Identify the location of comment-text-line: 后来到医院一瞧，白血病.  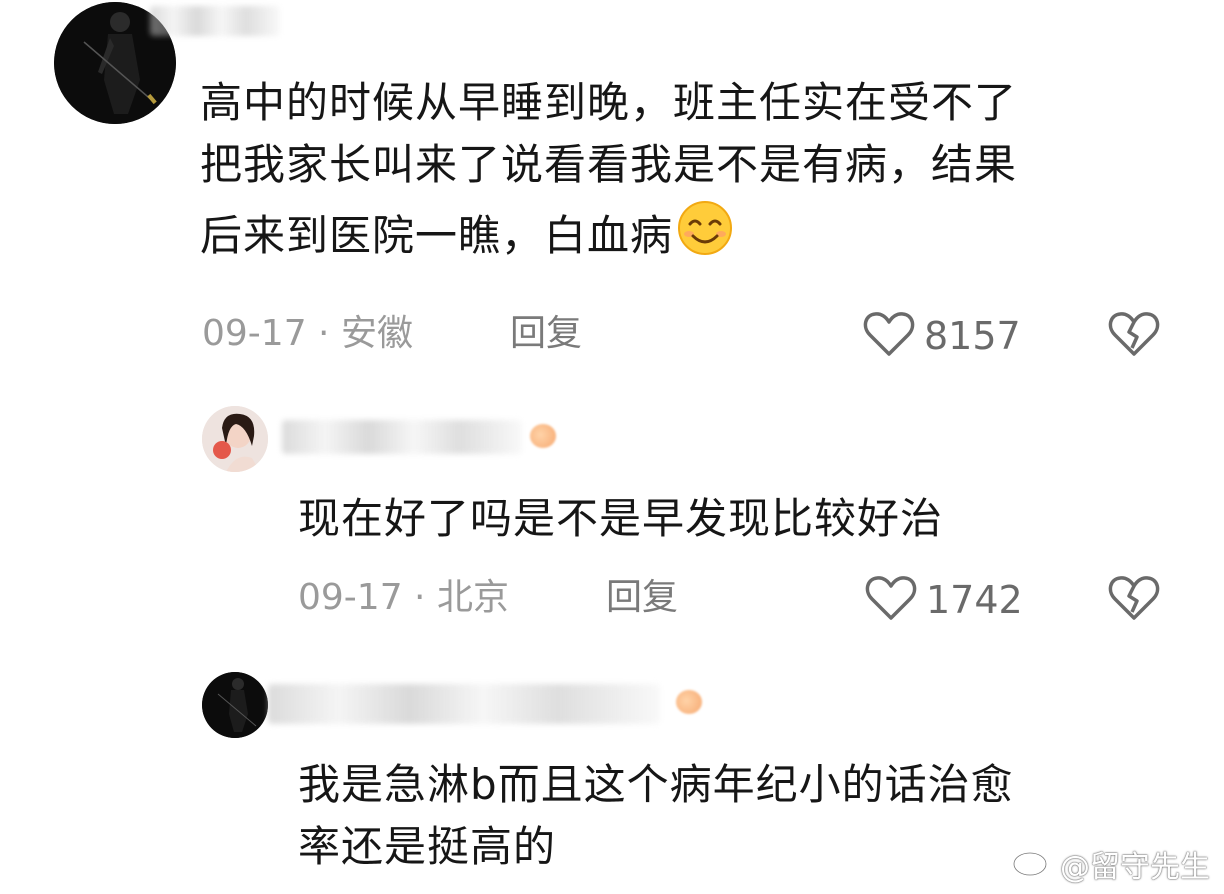
(608, 234).